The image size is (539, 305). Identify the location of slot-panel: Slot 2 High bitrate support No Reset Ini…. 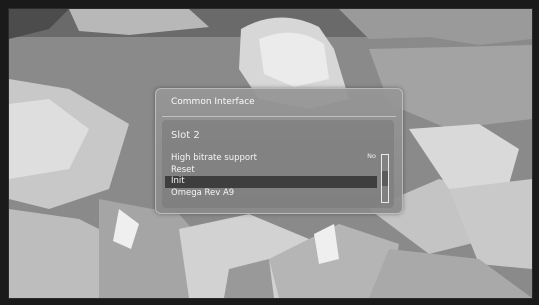
(278, 164).